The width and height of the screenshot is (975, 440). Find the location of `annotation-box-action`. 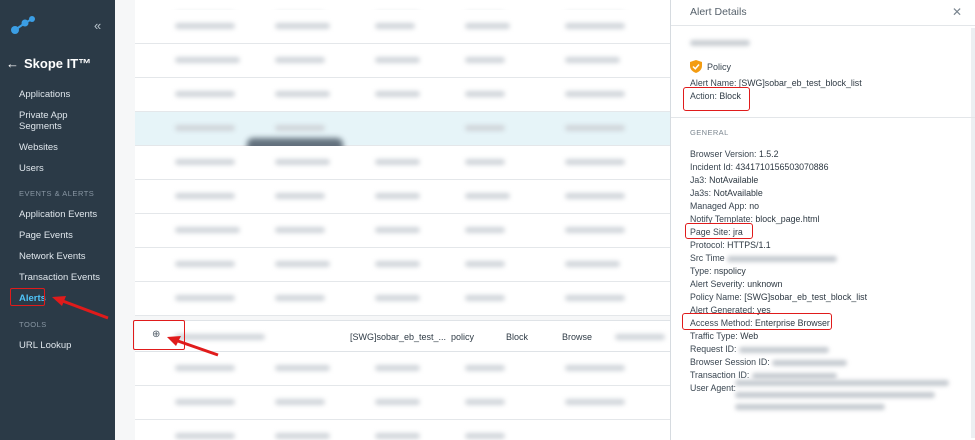

annotation-box-action is located at coordinates (716, 99).